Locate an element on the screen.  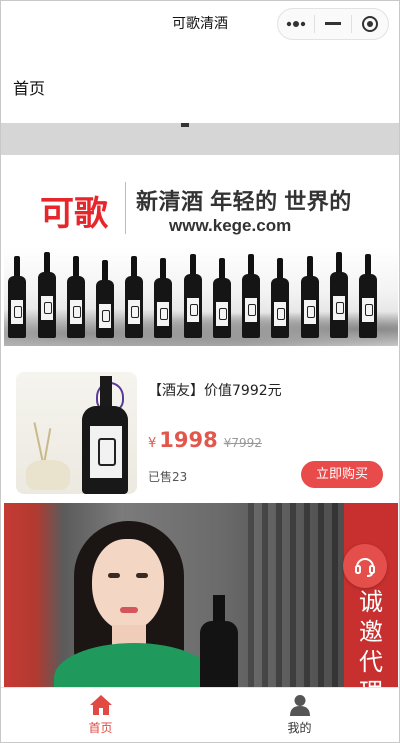
banner-website: www.kege.com is located at coordinates (230, 225).